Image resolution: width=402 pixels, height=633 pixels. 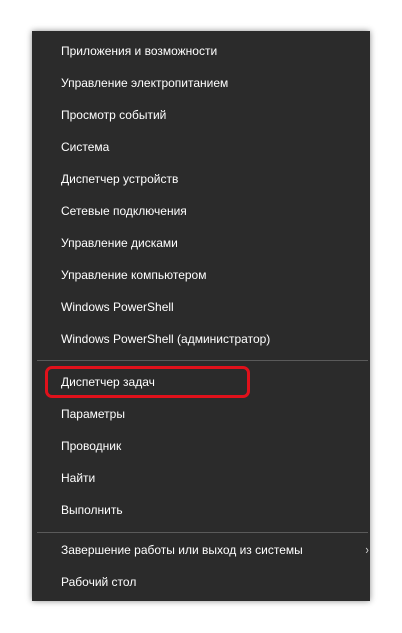 What do you see at coordinates (201, 179) in the screenshot?
I see `menu-item-device-manager: Диспетчер устройств` at bounding box center [201, 179].